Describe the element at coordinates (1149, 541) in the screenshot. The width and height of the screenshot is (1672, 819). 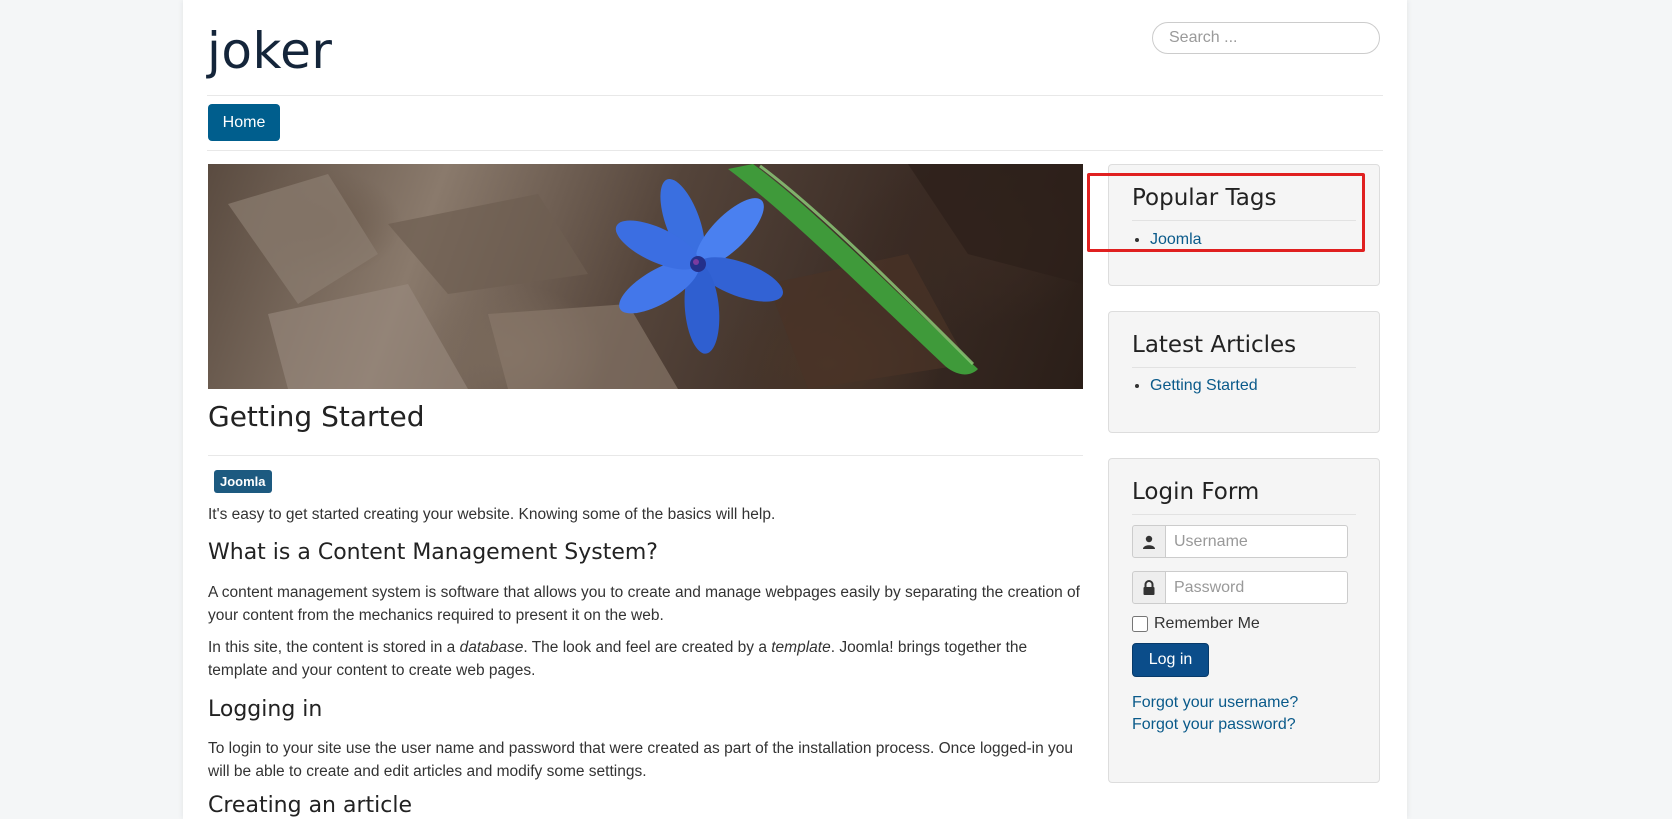
I see `user-icon` at that location.